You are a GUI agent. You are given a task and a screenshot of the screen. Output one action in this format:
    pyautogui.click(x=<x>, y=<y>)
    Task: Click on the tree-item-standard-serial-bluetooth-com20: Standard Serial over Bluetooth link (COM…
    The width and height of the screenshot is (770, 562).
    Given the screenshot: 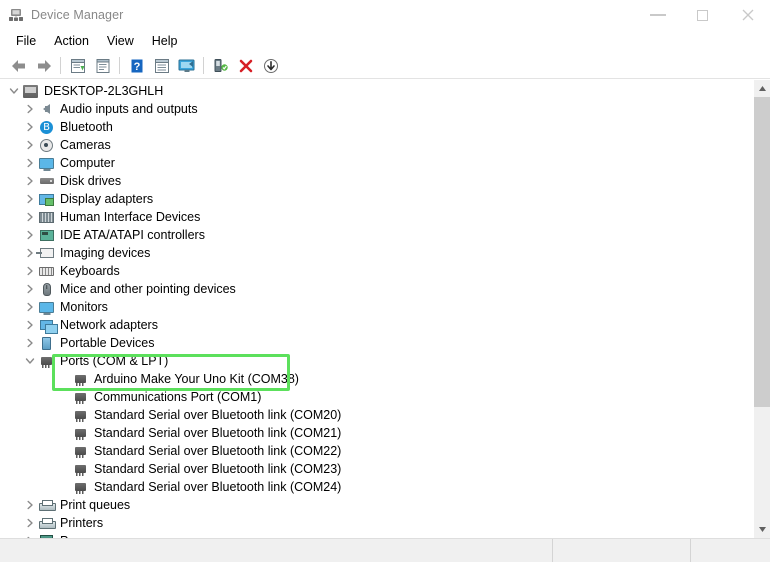 What is the action you would take?
    pyautogui.click(x=376, y=415)
    